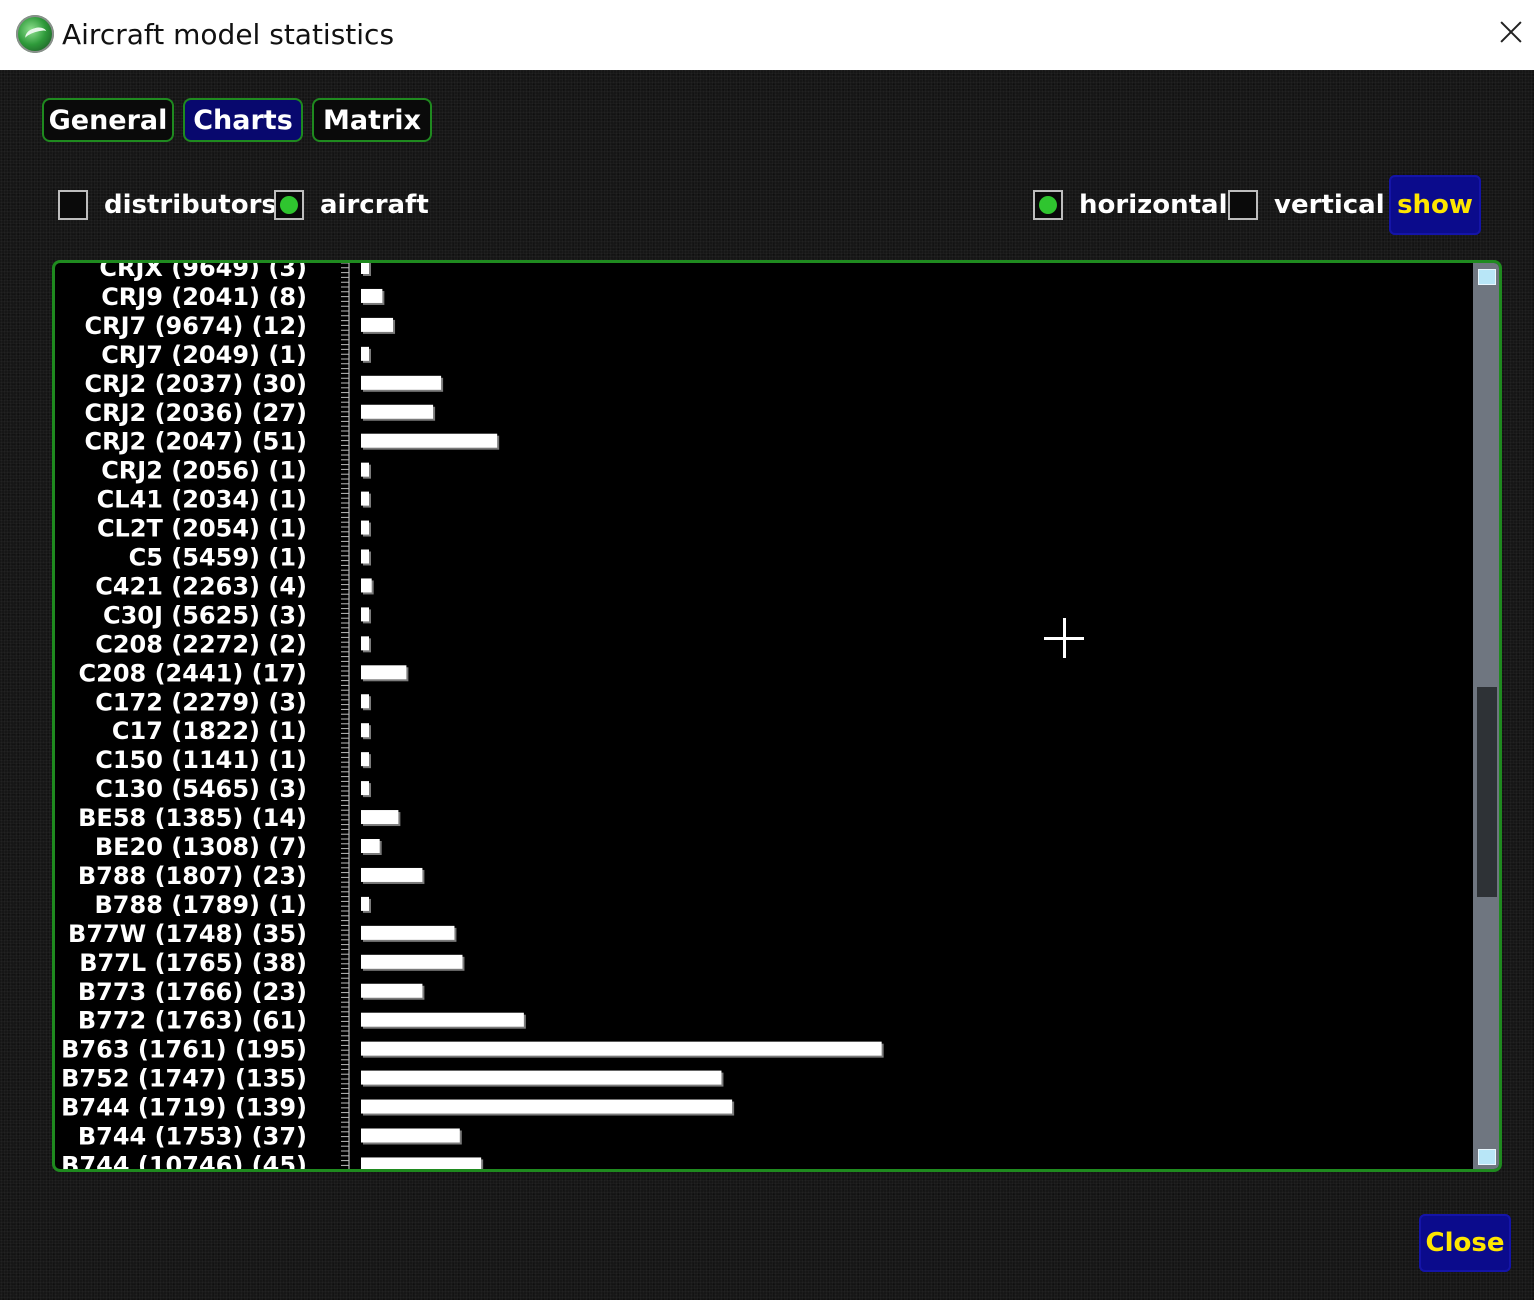 This screenshot has height=1300, width=1534. What do you see at coordinates (1465, 1243) in the screenshot?
I see `close-button: Close` at bounding box center [1465, 1243].